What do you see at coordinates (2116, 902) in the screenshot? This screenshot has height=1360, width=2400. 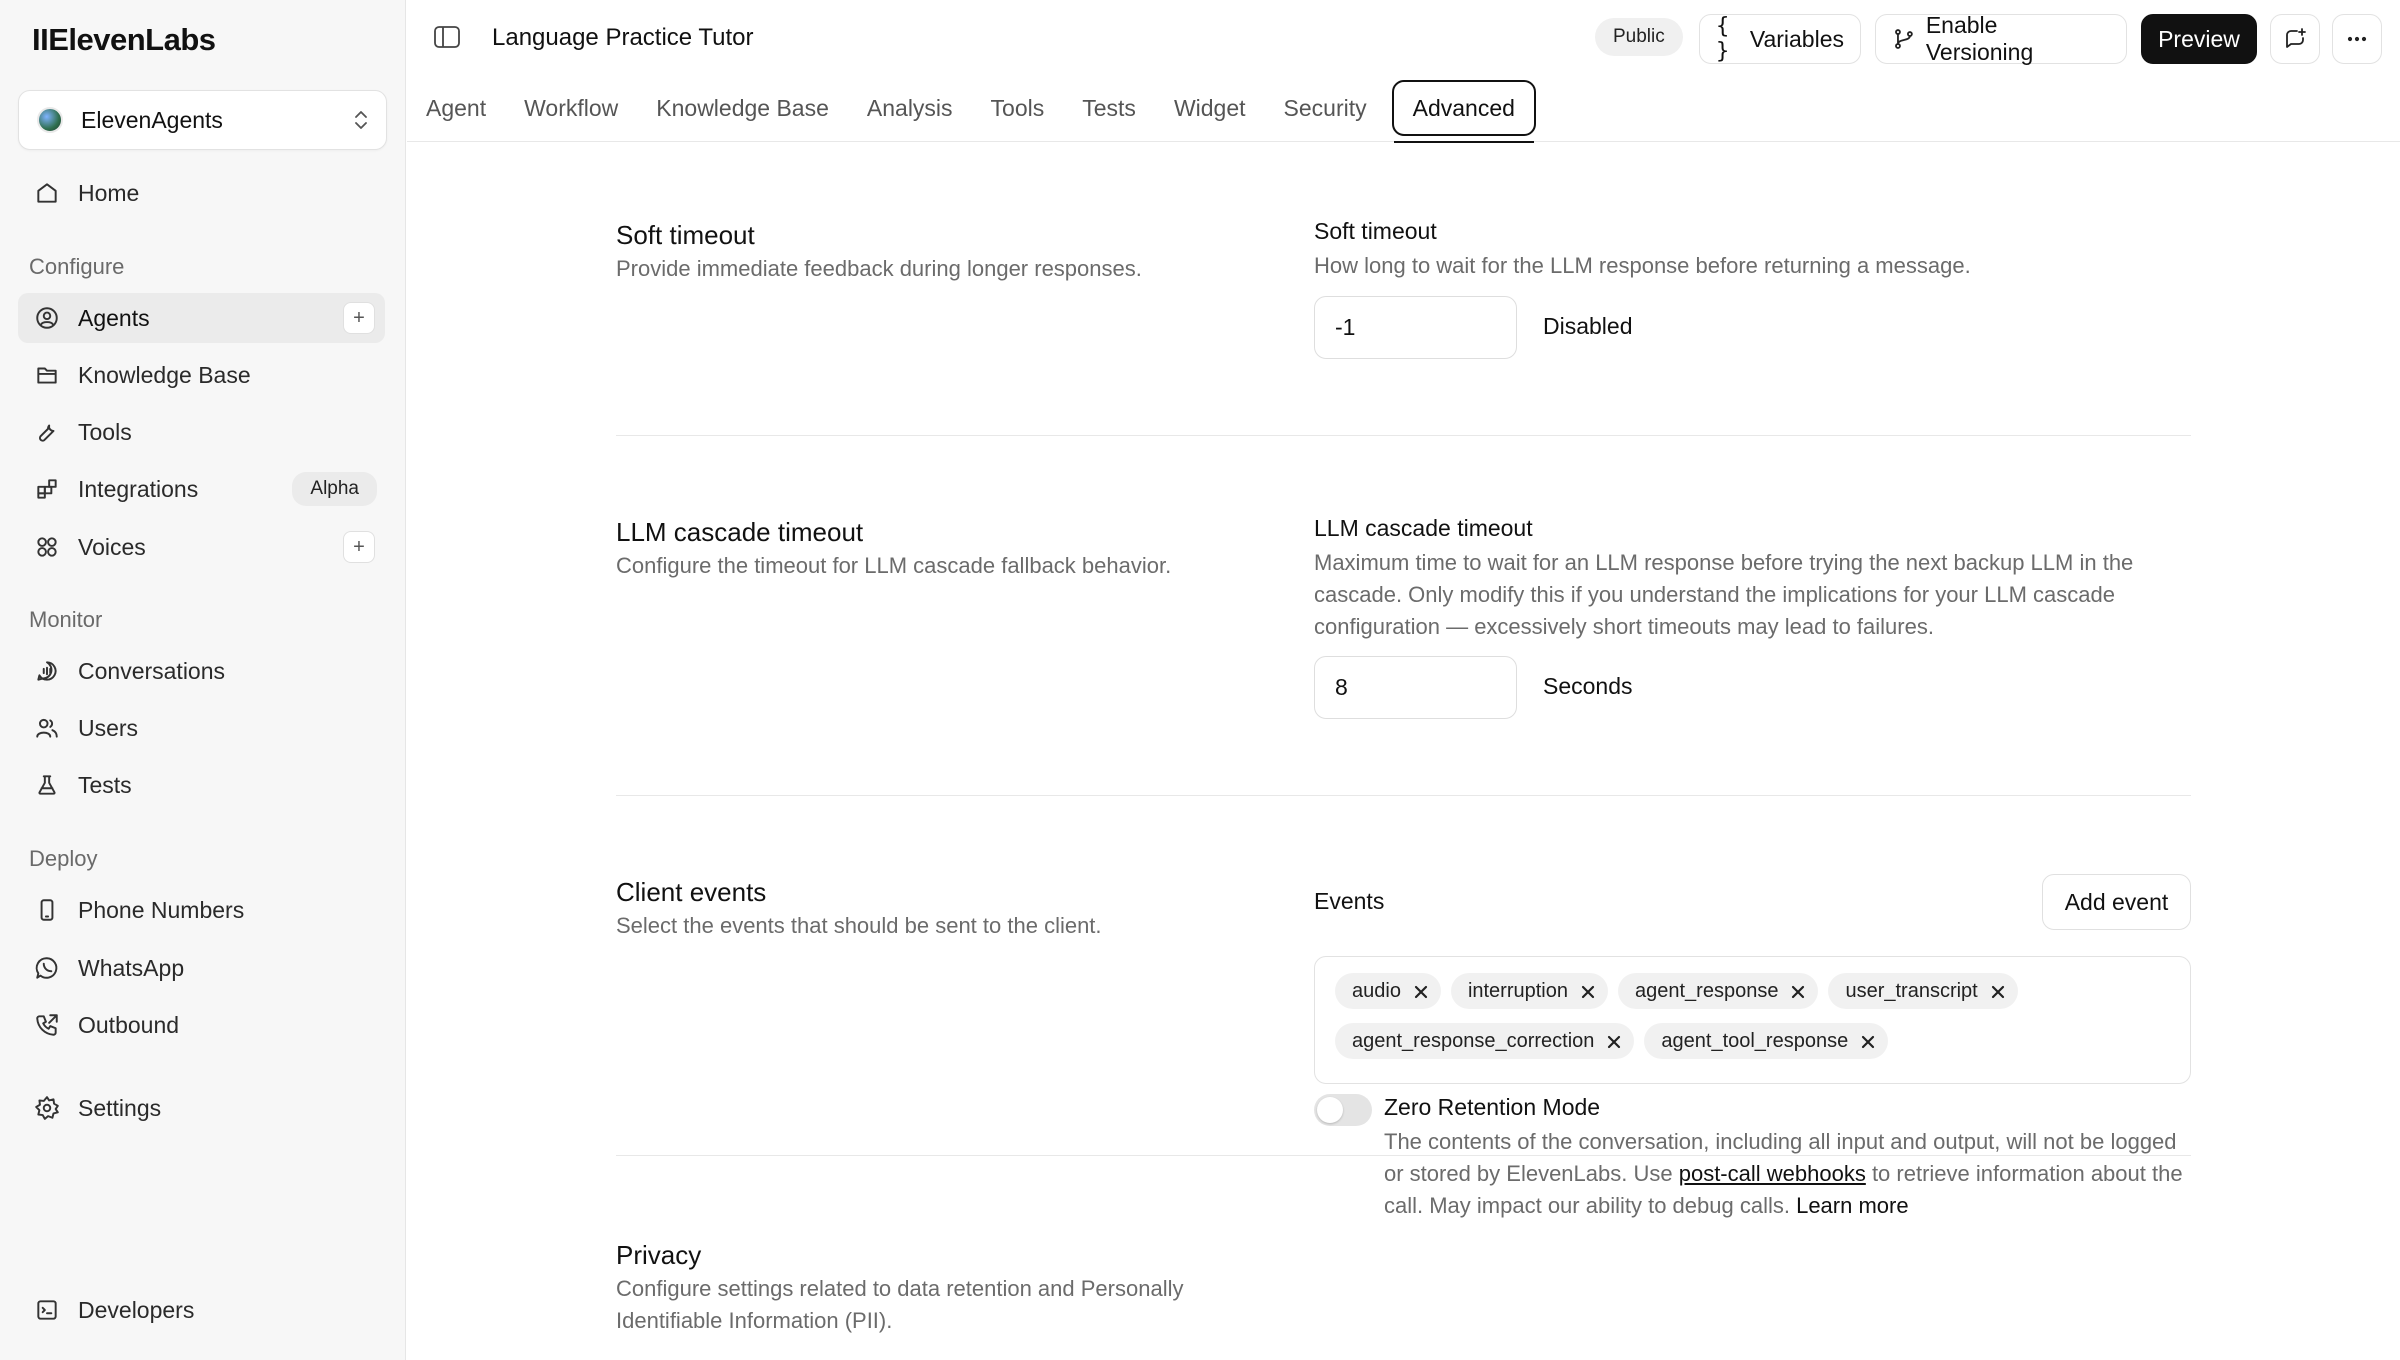 I see `add-event-button: Add event` at bounding box center [2116, 902].